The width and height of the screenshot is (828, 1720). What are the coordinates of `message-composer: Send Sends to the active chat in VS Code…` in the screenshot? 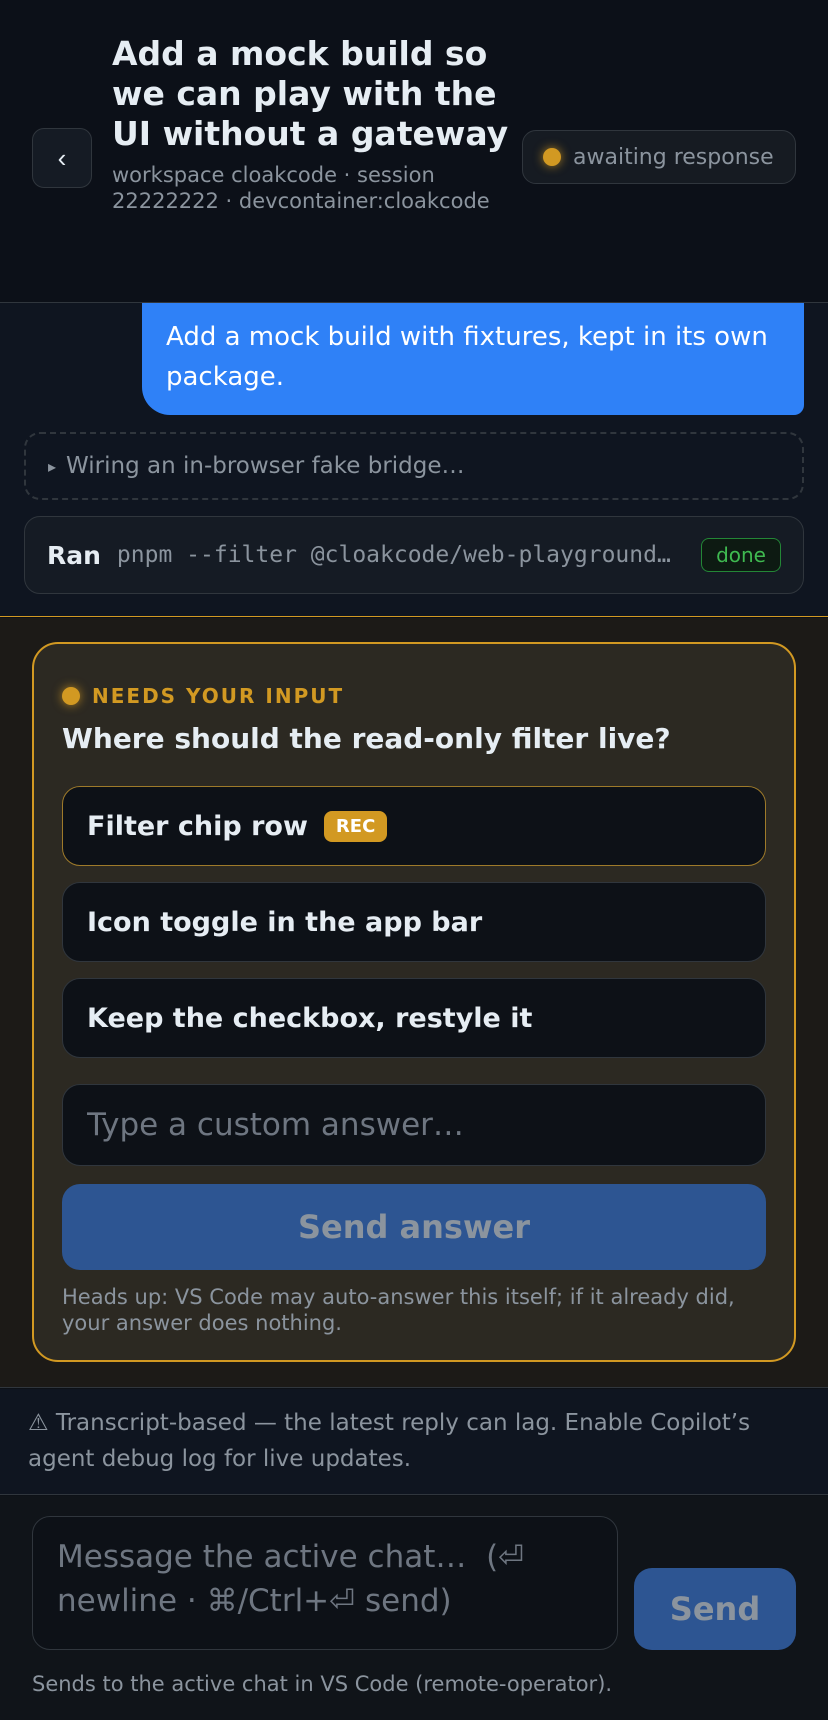 It's located at (414, 1608).